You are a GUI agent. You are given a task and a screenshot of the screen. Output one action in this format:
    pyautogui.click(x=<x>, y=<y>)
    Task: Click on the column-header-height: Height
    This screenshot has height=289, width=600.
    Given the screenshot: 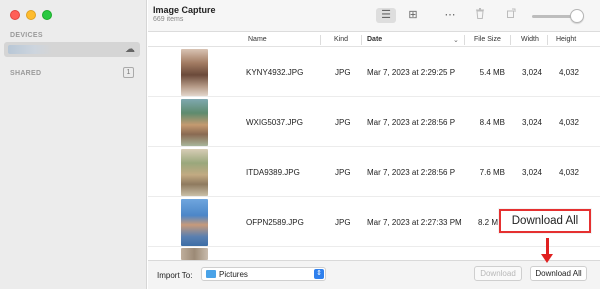 What is the action you would take?
    pyautogui.click(x=566, y=39)
    